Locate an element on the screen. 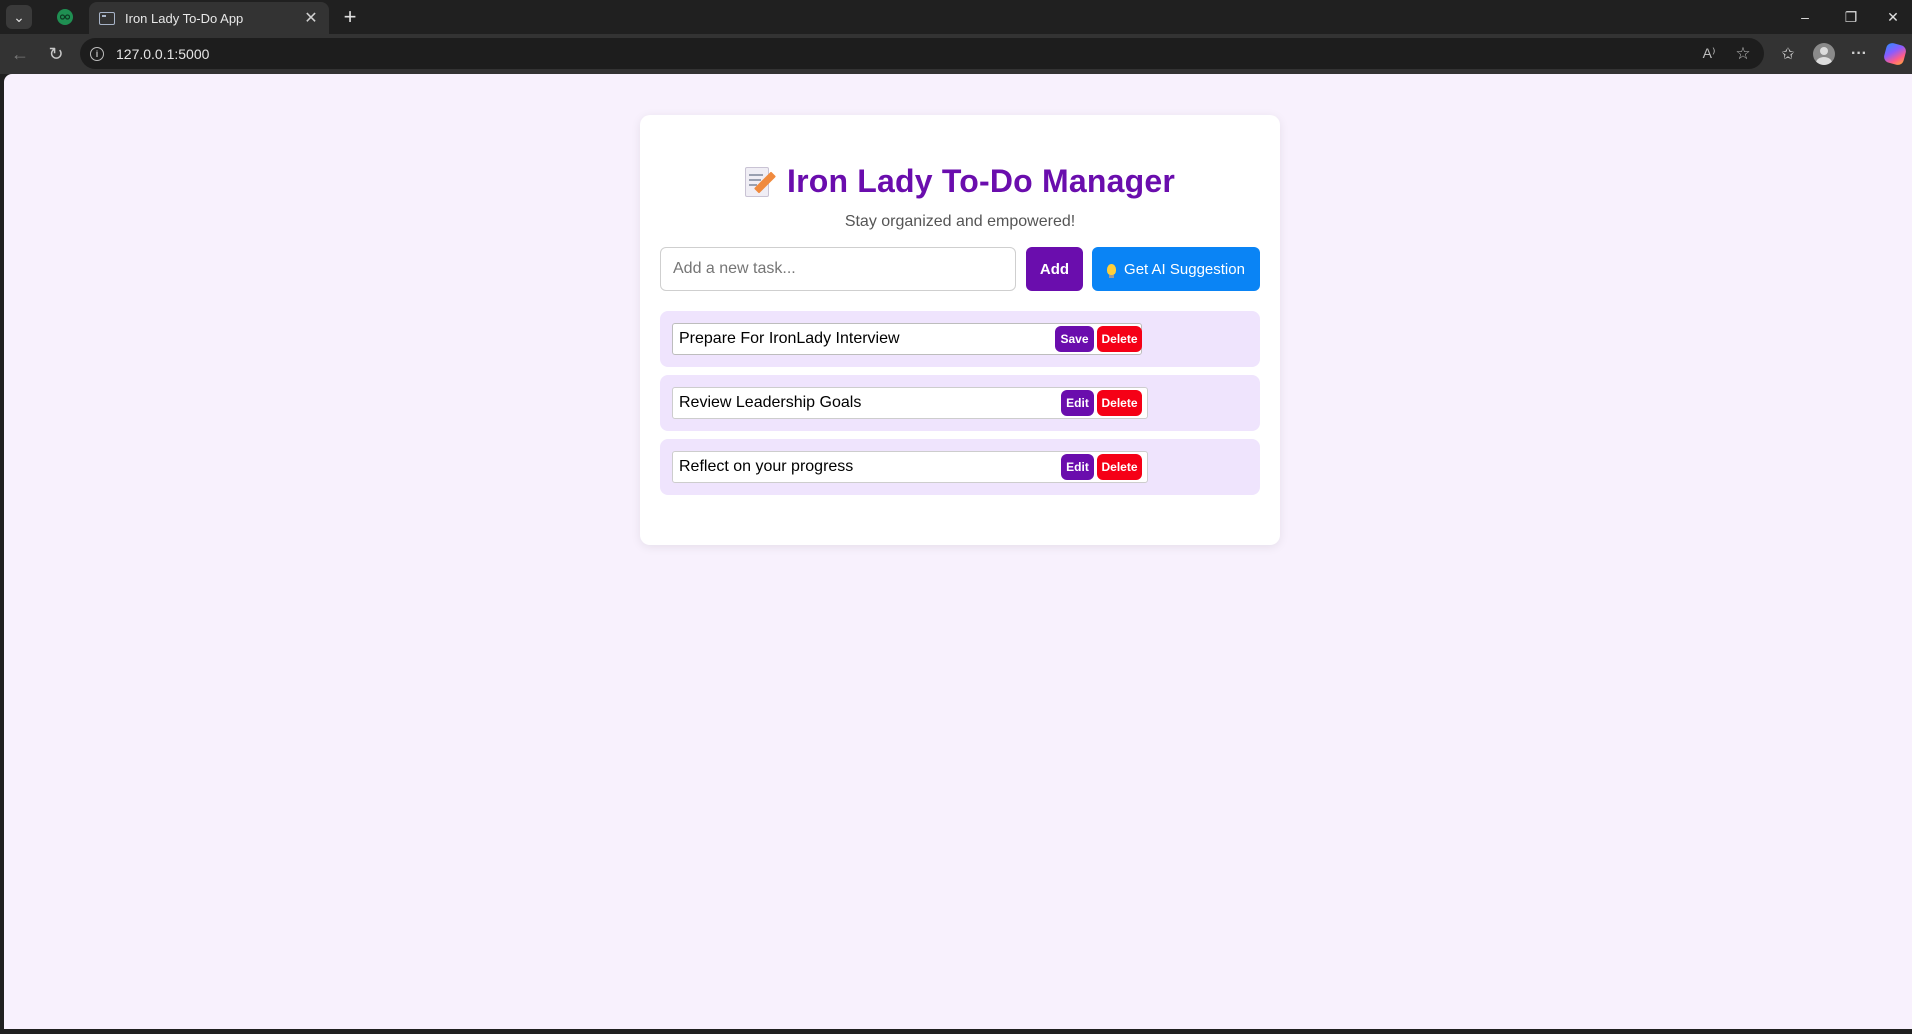  restore-button: ❐ is located at coordinates (1851, 17).